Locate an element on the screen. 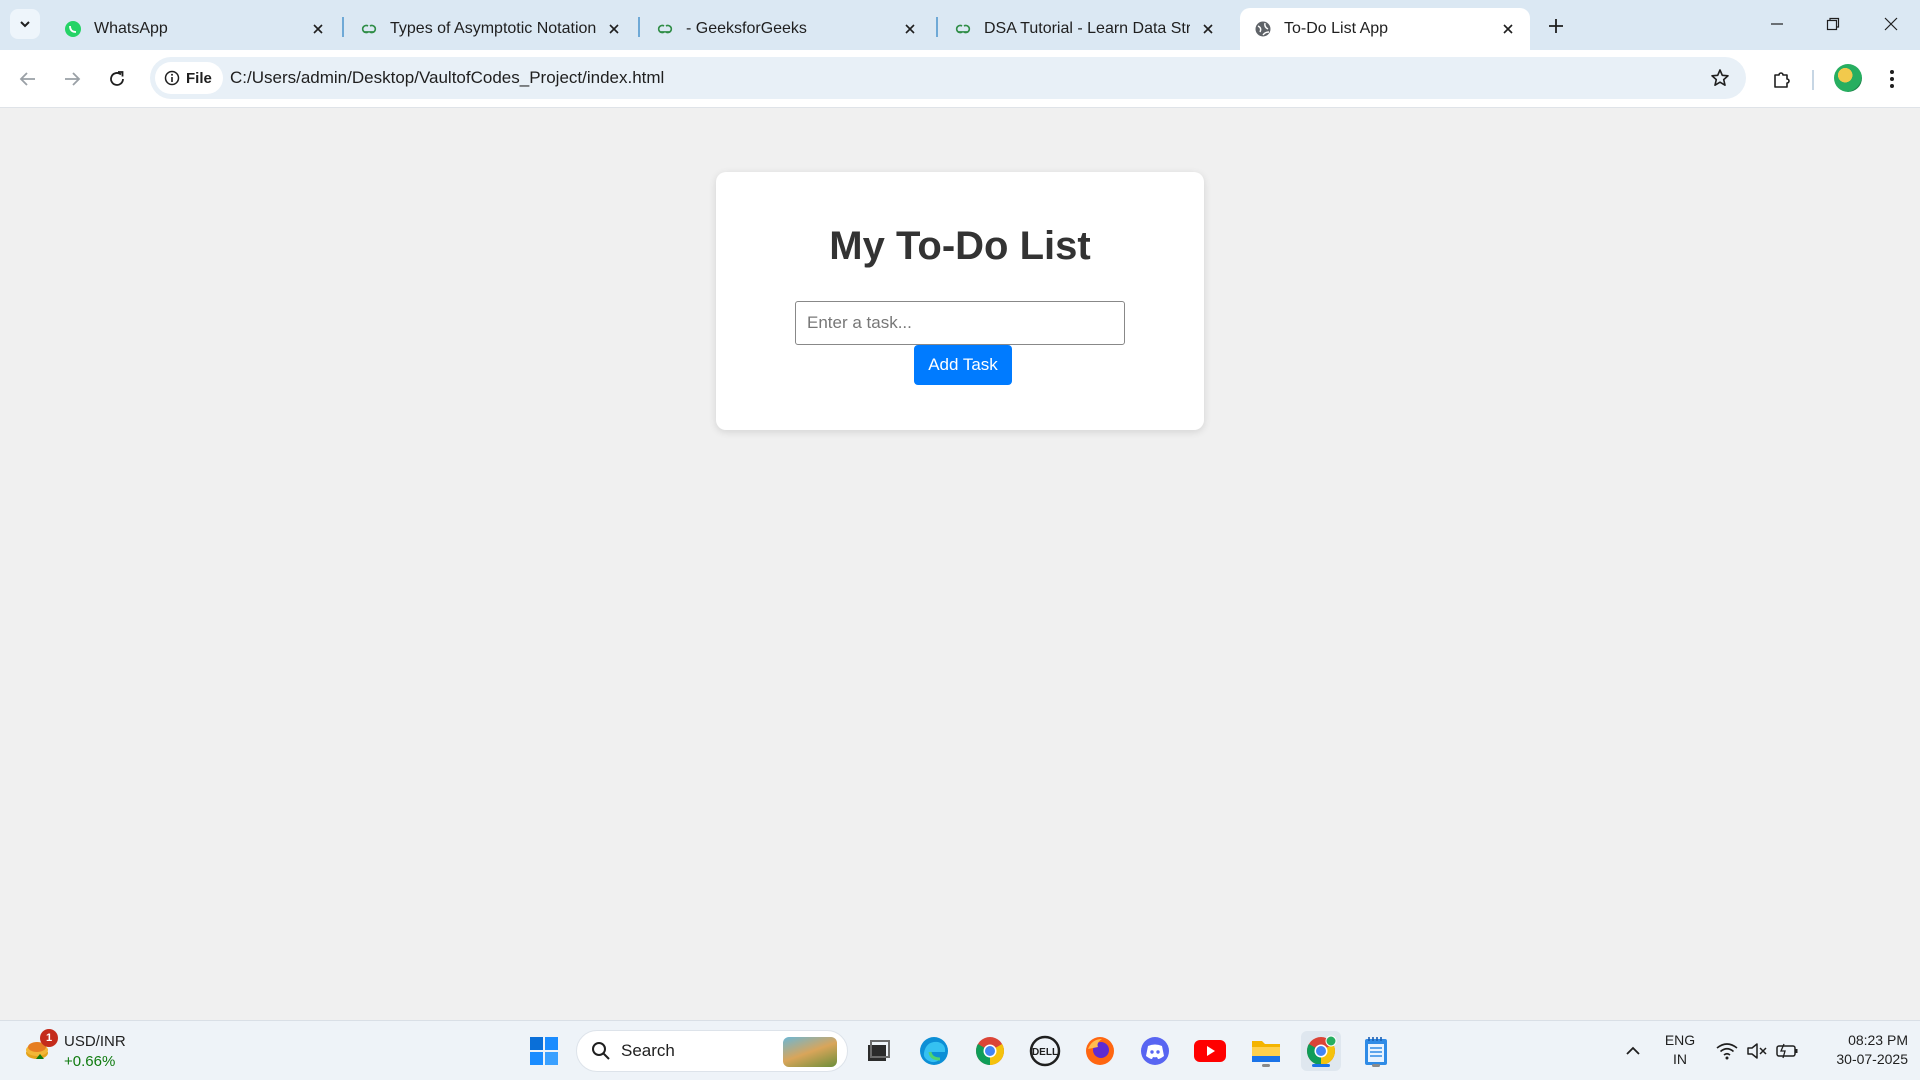 This screenshot has width=1920, height=1080. svg-text: DELL is located at coordinates (1045, 1052).